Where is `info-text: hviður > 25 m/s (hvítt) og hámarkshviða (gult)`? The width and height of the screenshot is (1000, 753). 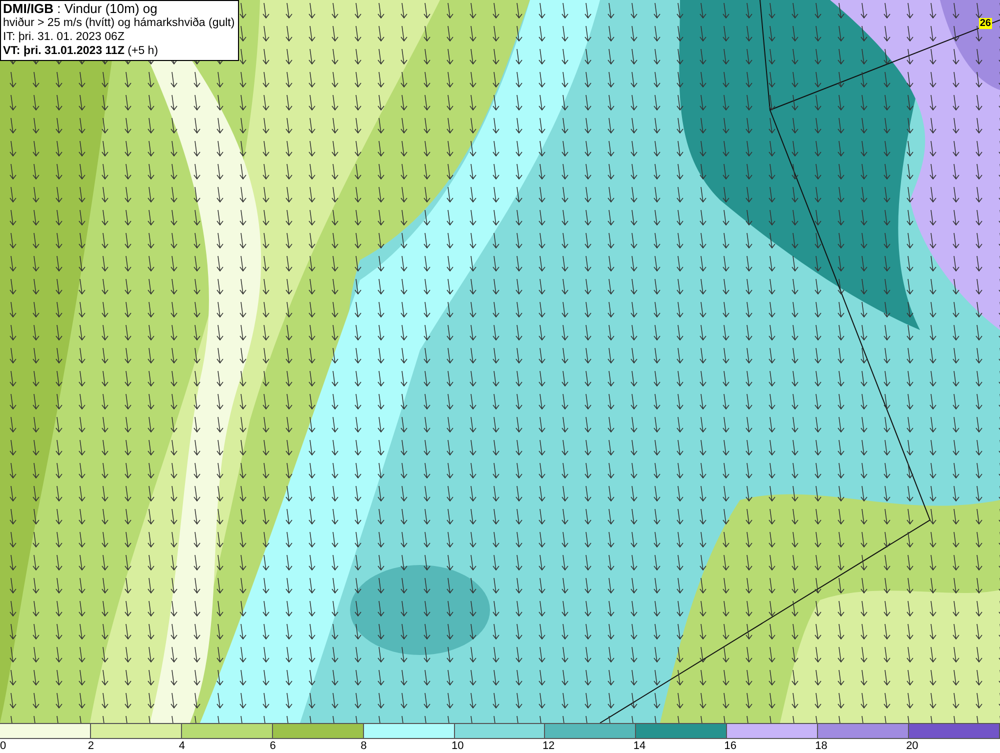
info-text: hviður > 25 m/s (hvítt) og hámarkshviða (gult) is located at coordinates (119, 23).